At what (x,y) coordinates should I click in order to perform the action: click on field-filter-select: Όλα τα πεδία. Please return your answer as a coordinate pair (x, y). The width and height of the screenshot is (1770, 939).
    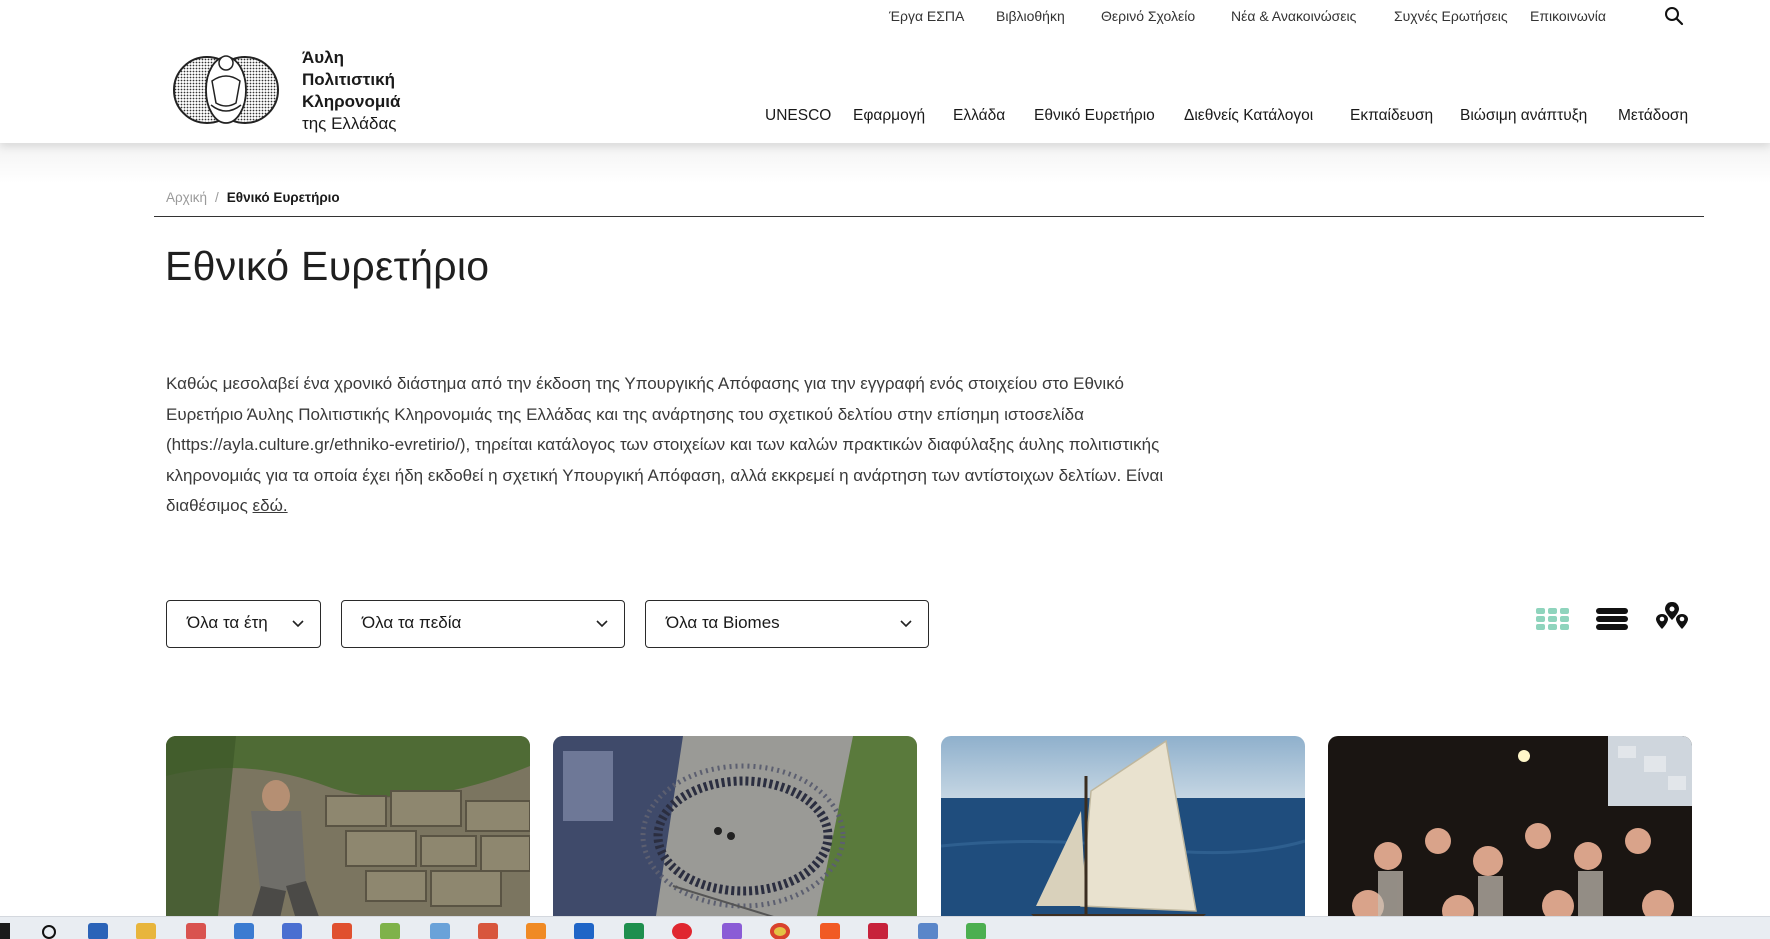
    Looking at the image, I should click on (483, 624).